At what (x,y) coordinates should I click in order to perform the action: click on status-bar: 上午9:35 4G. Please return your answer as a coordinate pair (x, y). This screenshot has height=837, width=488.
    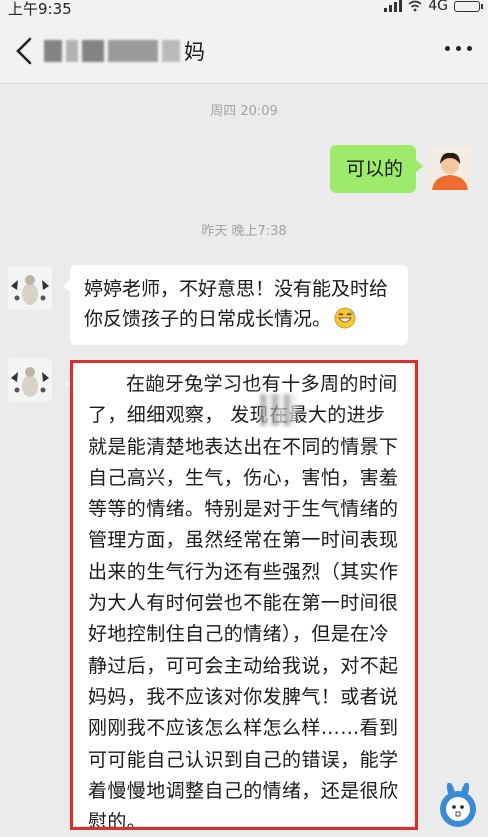
    Looking at the image, I should click on (244, 9).